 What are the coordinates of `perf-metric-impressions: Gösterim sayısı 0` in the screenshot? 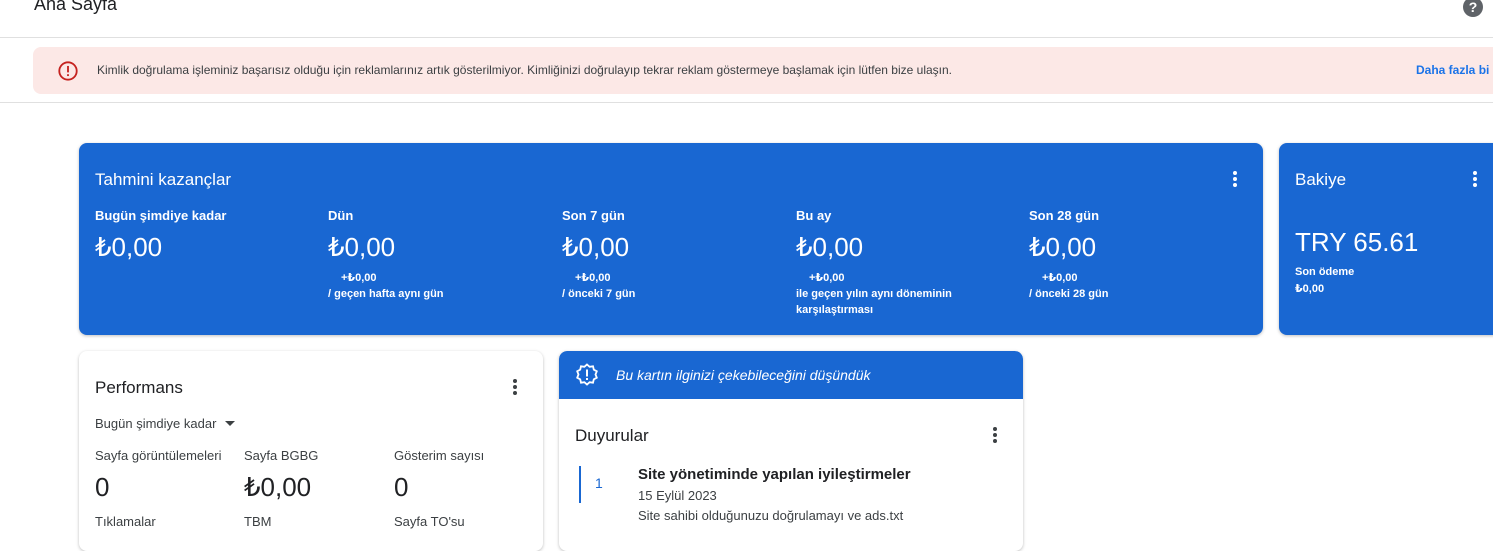 It's located at (464, 475).